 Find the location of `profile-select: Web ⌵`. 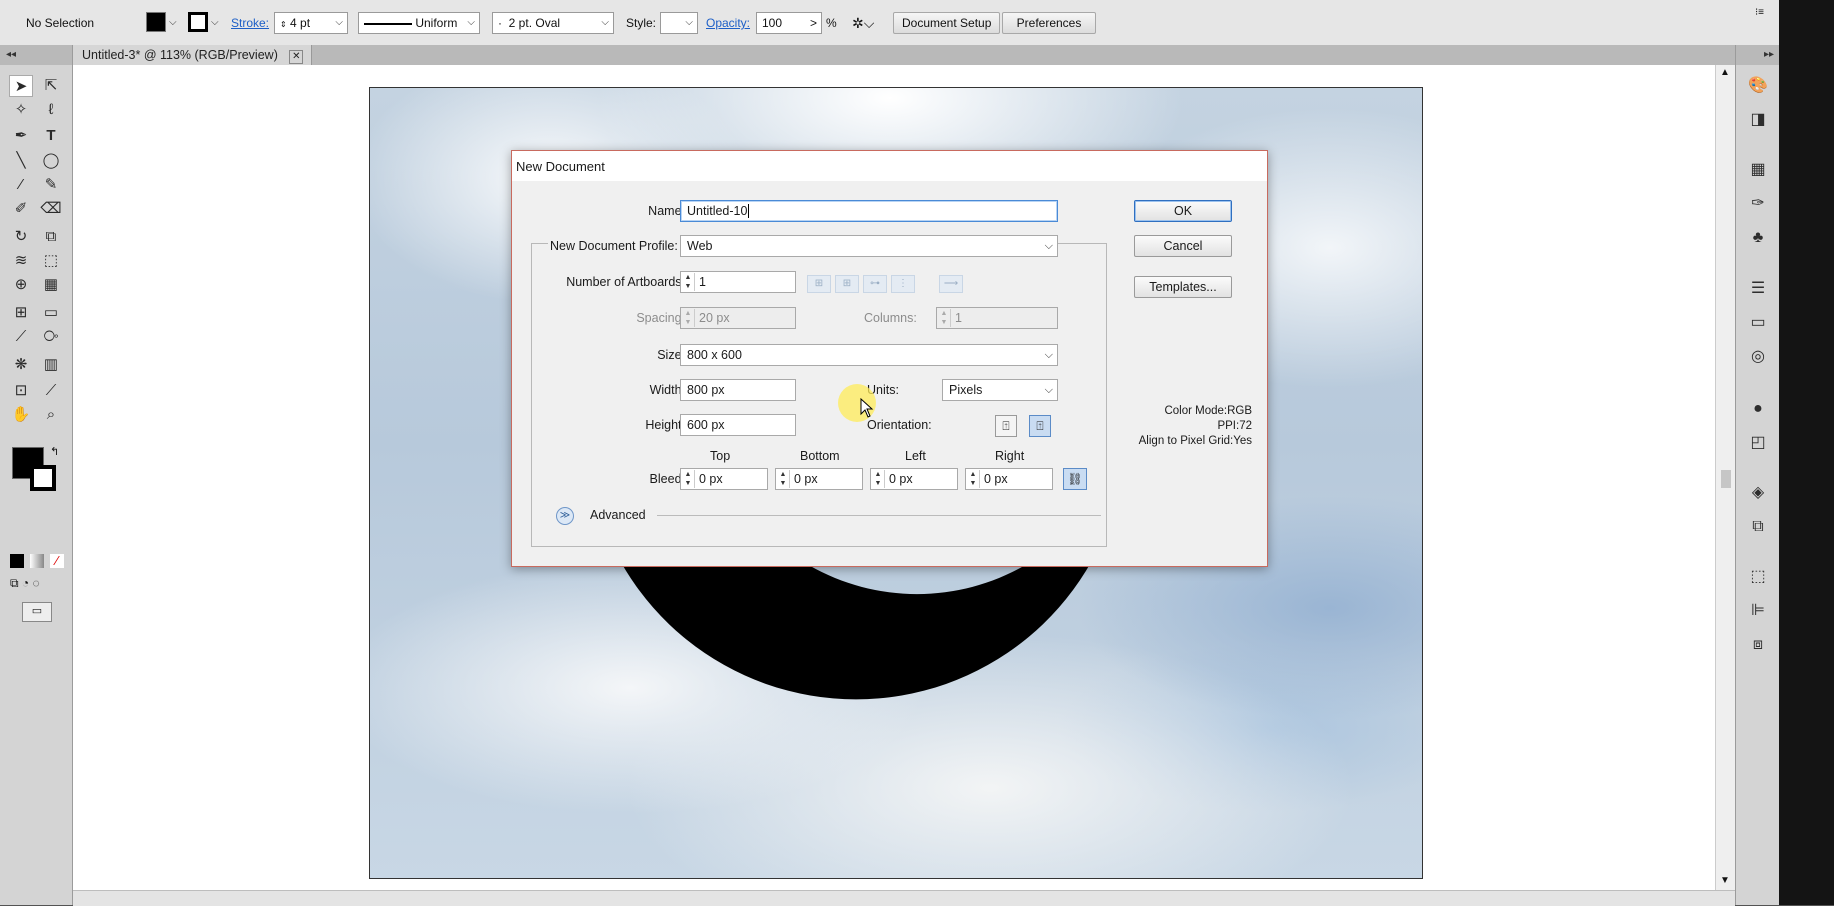

profile-select: Web ⌵ is located at coordinates (869, 246).